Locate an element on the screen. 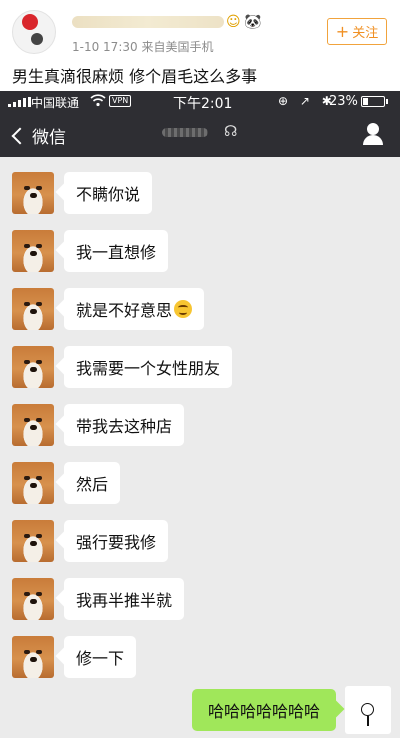  smile-emoji-icon: ☺ is located at coordinates (233, 22).